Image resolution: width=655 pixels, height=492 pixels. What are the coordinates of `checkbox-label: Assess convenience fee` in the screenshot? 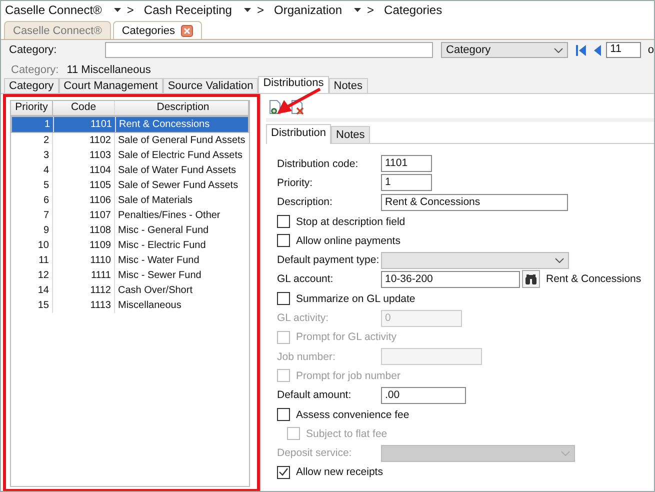 It's located at (353, 414).